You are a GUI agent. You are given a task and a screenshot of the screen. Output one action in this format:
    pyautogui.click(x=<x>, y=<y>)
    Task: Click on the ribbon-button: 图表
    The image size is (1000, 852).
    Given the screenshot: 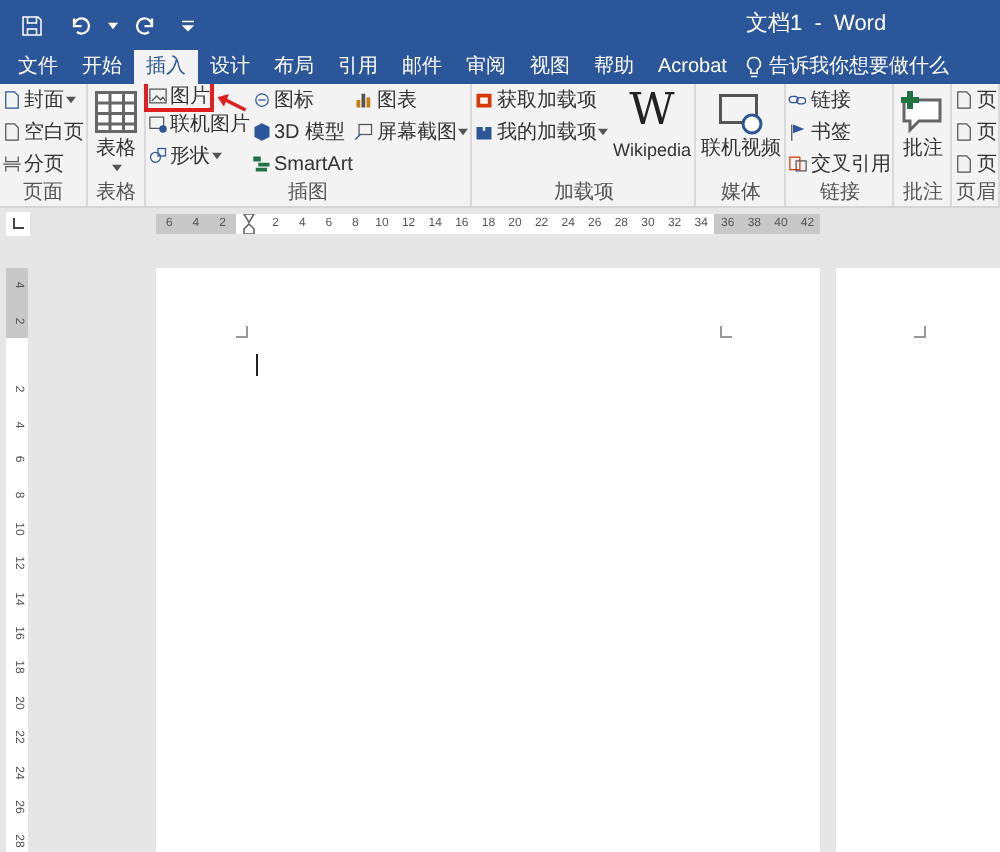 What is the action you would take?
    pyautogui.click(x=385, y=100)
    